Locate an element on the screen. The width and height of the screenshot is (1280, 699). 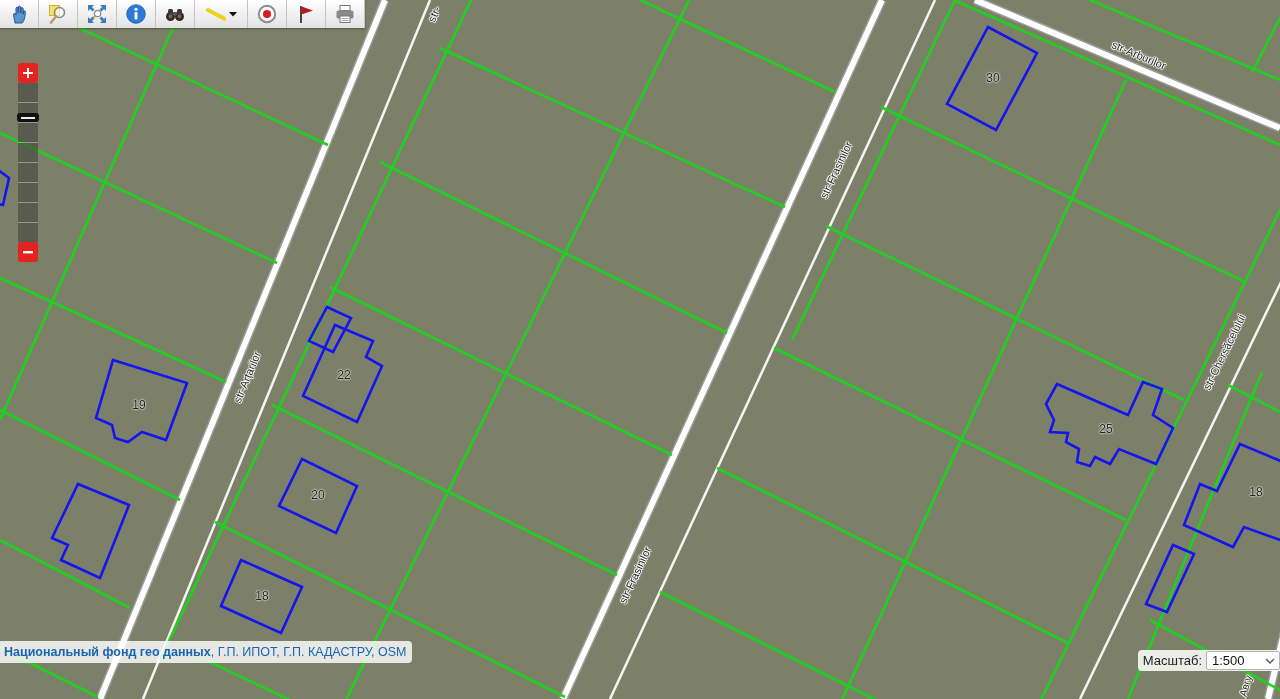
attribution-text: Национальный фонд гео данных, Г.П. ИПОТ, Г.П. КАДАСТРУ, OSM is located at coordinates (206, 652).